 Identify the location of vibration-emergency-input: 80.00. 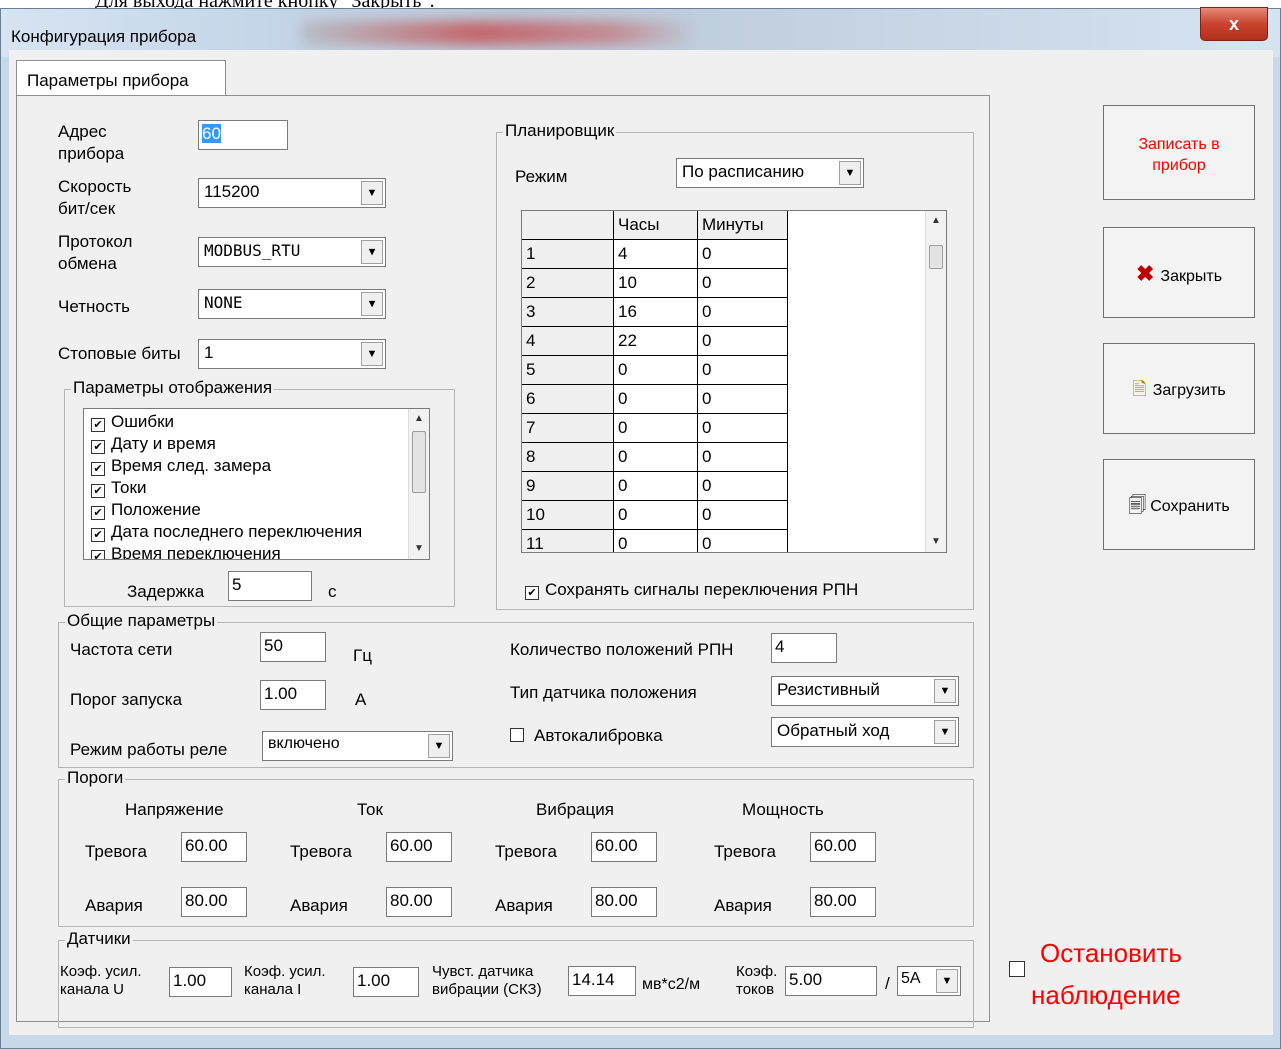
(624, 902).